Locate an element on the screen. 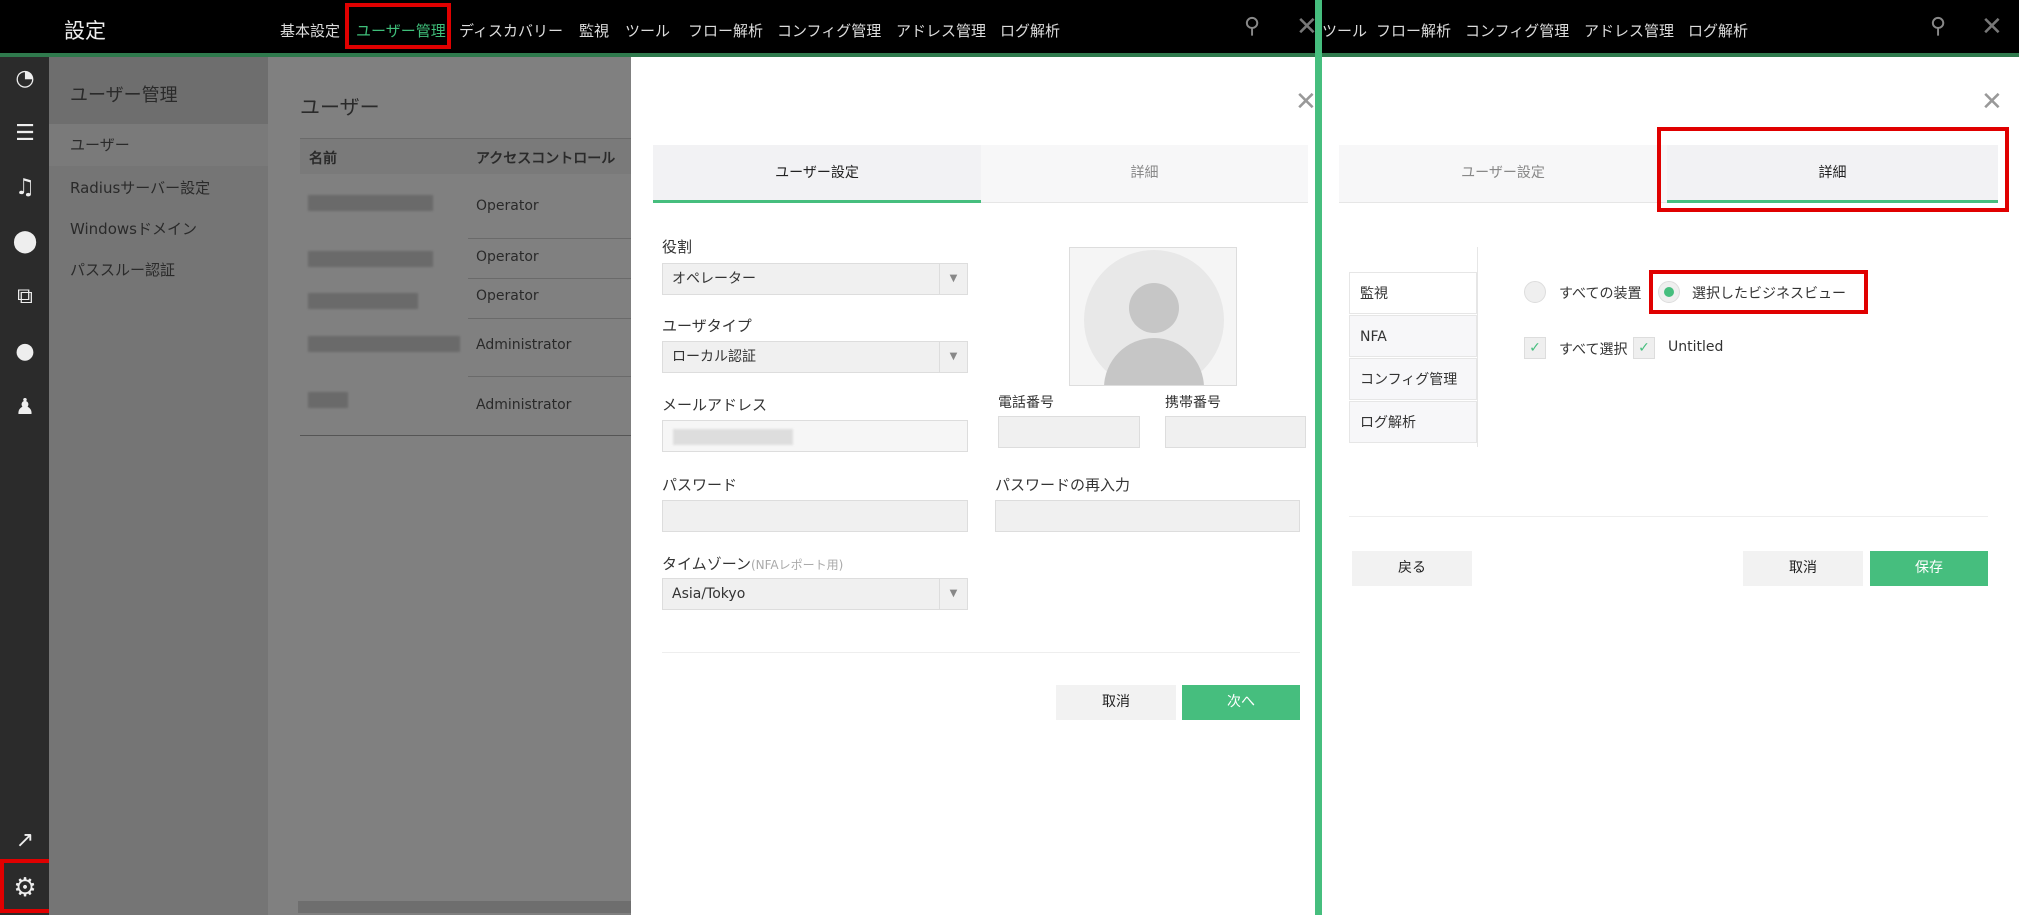 The width and height of the screenshot is (2019, 915). icon-sidebar: ◔ ☰ ♫ ⬤ ⧉ ● ♟ ↗ ⚙ is located at coordinates (24, 457).